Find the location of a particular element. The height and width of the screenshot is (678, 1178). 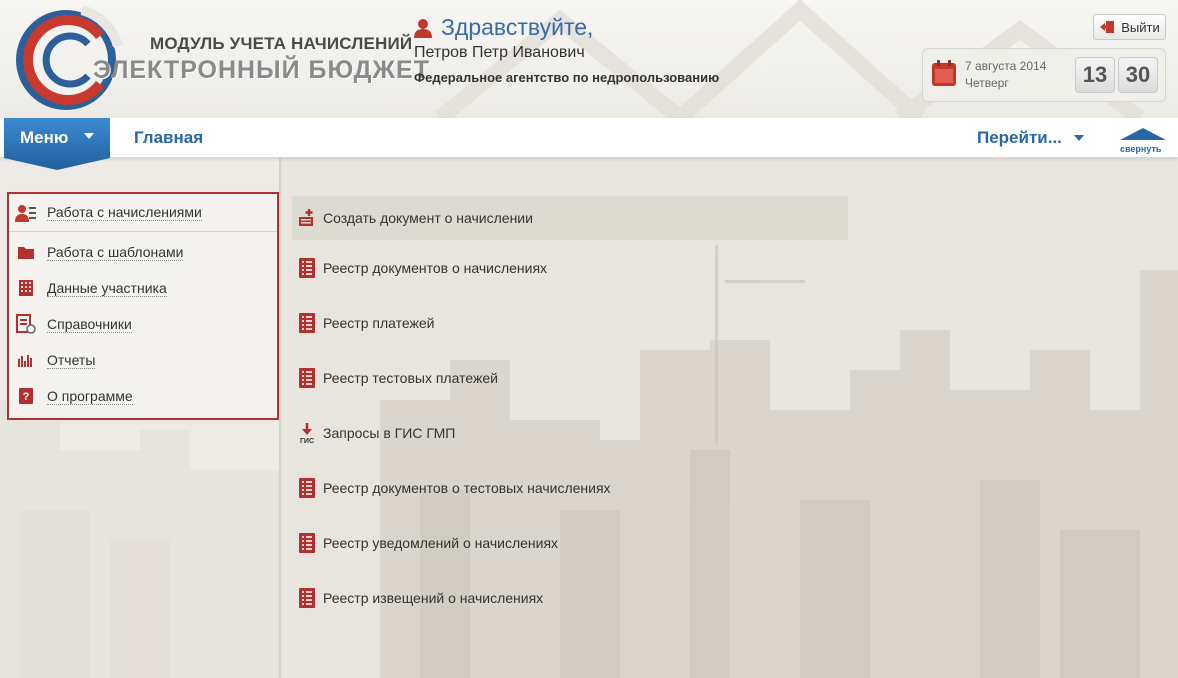

left-menu-item-templates: Работа с шаблонами is located at coordinates (143, 252).